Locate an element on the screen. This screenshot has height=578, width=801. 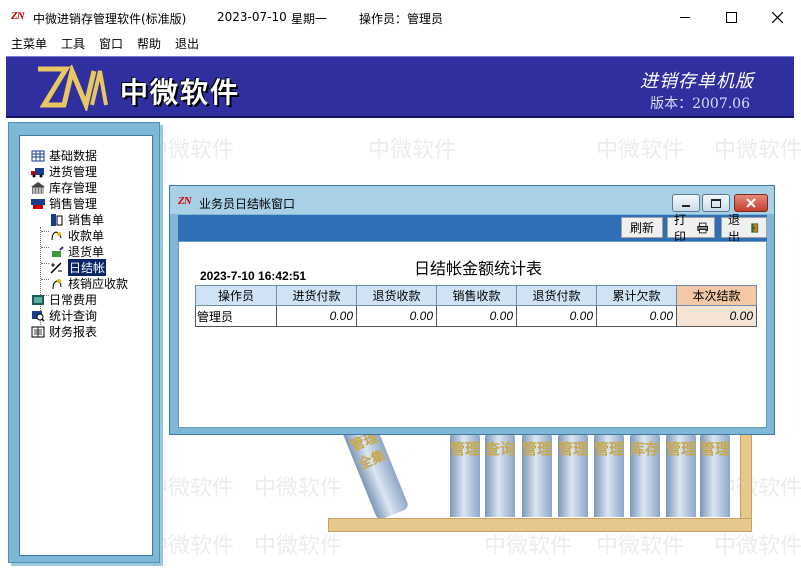
print-button-label: 打印 is located at coordinates (680, 228).